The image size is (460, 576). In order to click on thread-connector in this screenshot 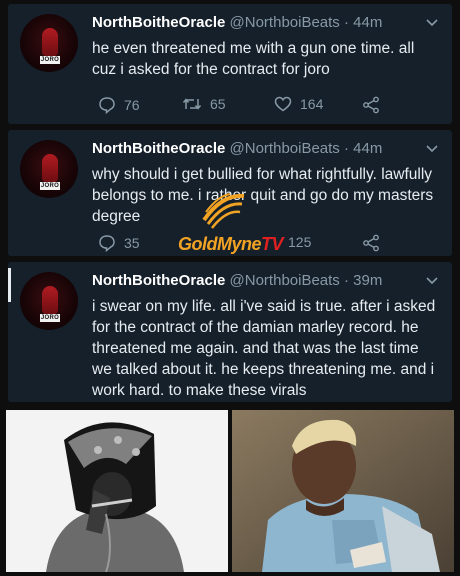, I will do `click(9, 285)`.